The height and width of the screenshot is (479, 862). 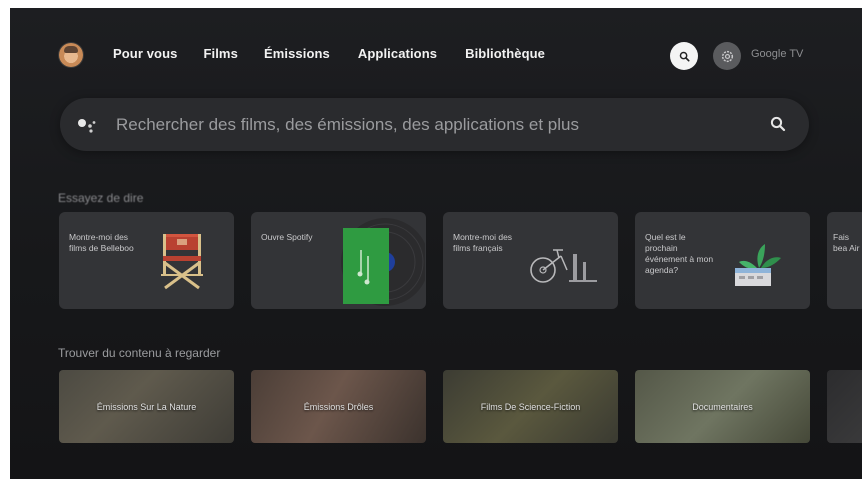 What do you see at coordinates (563, 266) in the screenshot?
I see `bicycle-icon` at bounding box center [563, 266].